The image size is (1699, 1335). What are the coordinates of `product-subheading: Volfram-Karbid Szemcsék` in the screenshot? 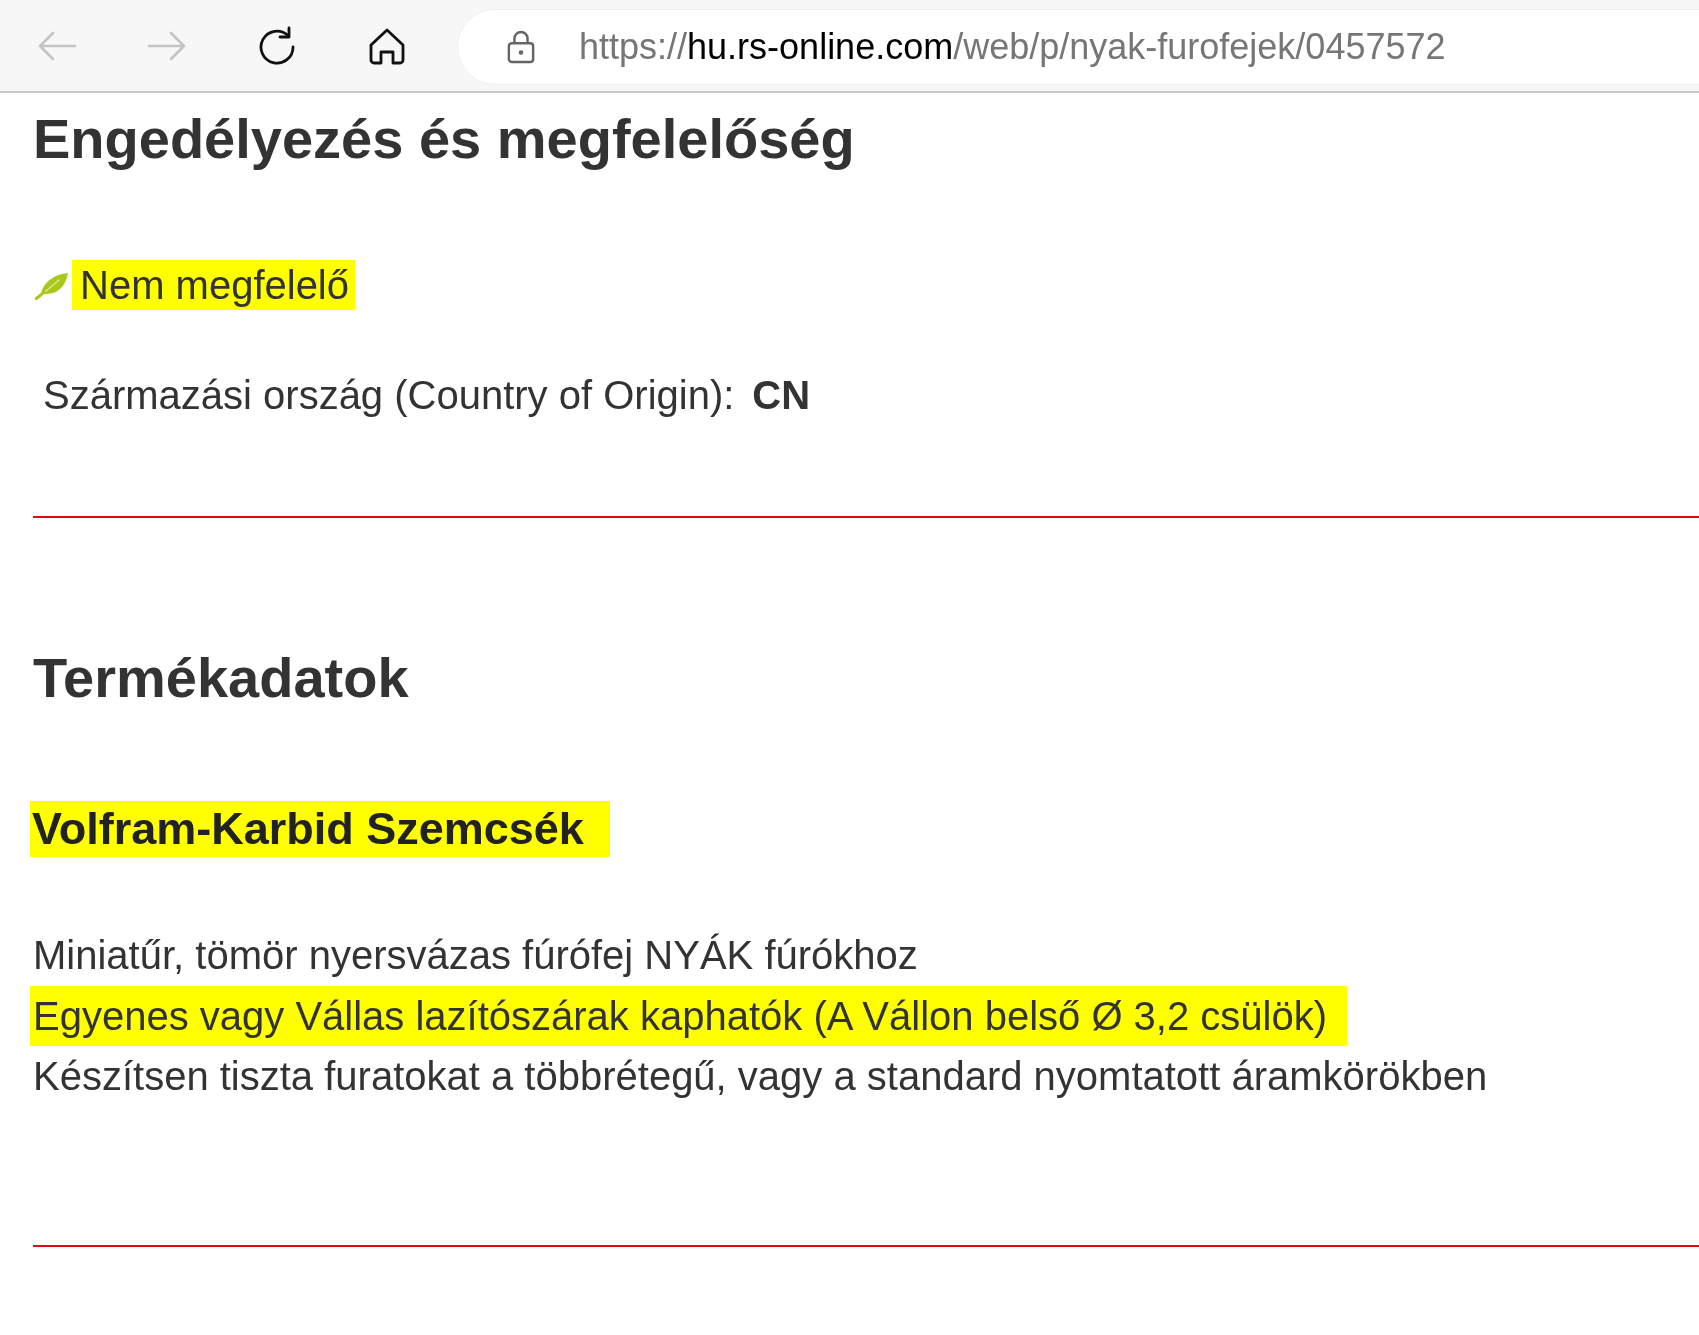 It's located at (320, 829).